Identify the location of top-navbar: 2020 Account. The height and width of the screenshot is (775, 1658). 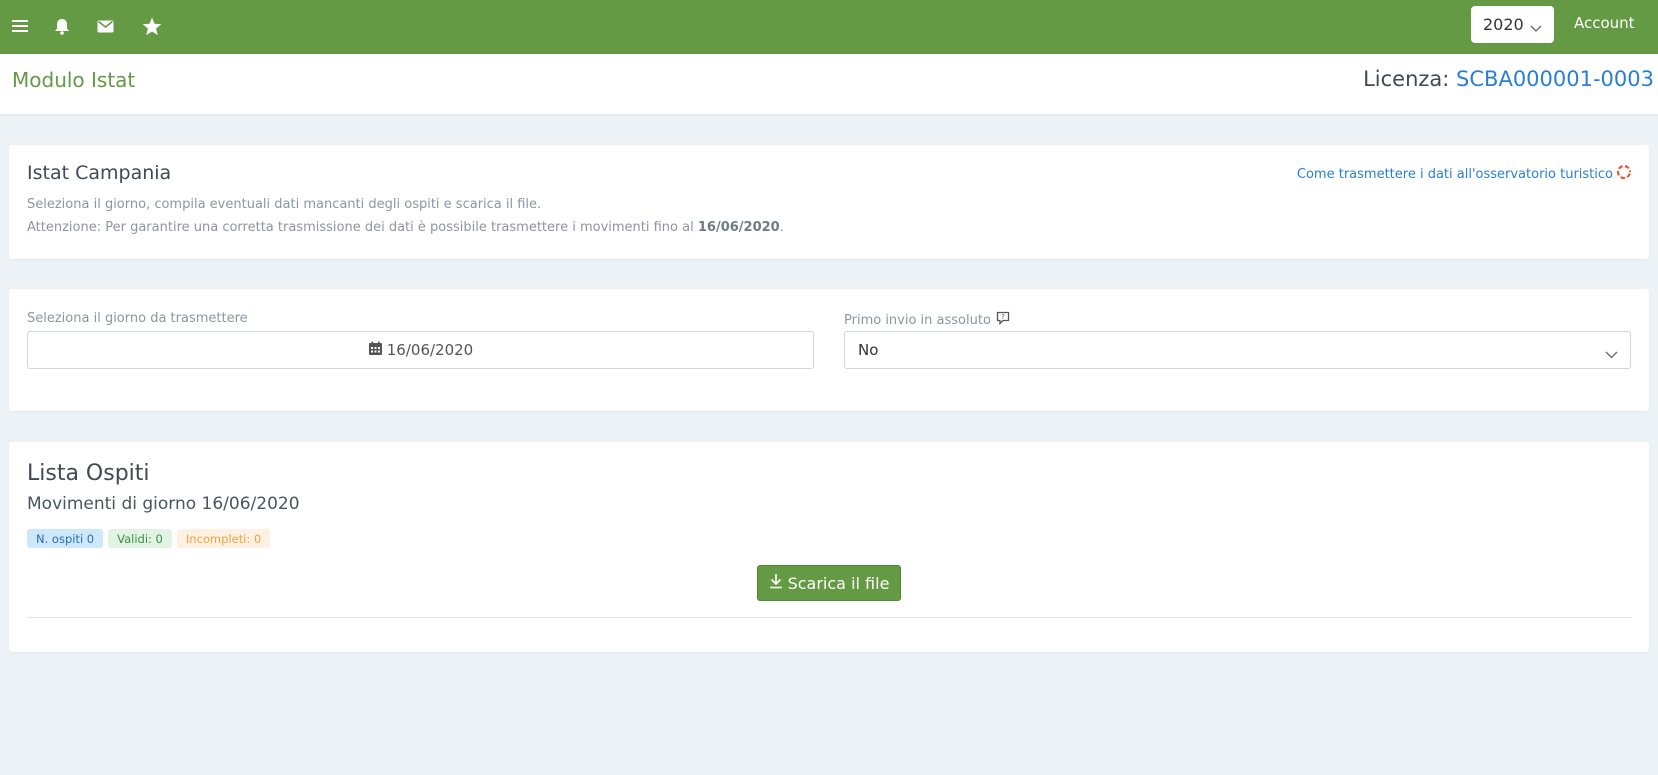
(829, 27).